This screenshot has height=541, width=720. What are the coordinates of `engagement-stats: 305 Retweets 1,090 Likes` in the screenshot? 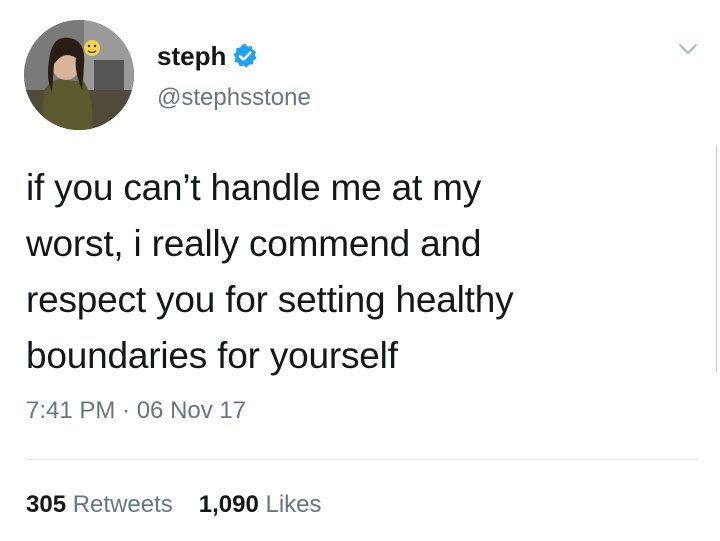 It's located at (174, 505).